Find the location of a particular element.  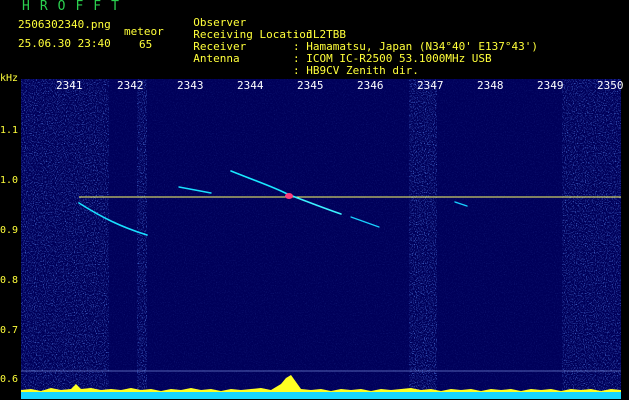

y-tick-label: 0.6 is located at coordinates (9, 379).